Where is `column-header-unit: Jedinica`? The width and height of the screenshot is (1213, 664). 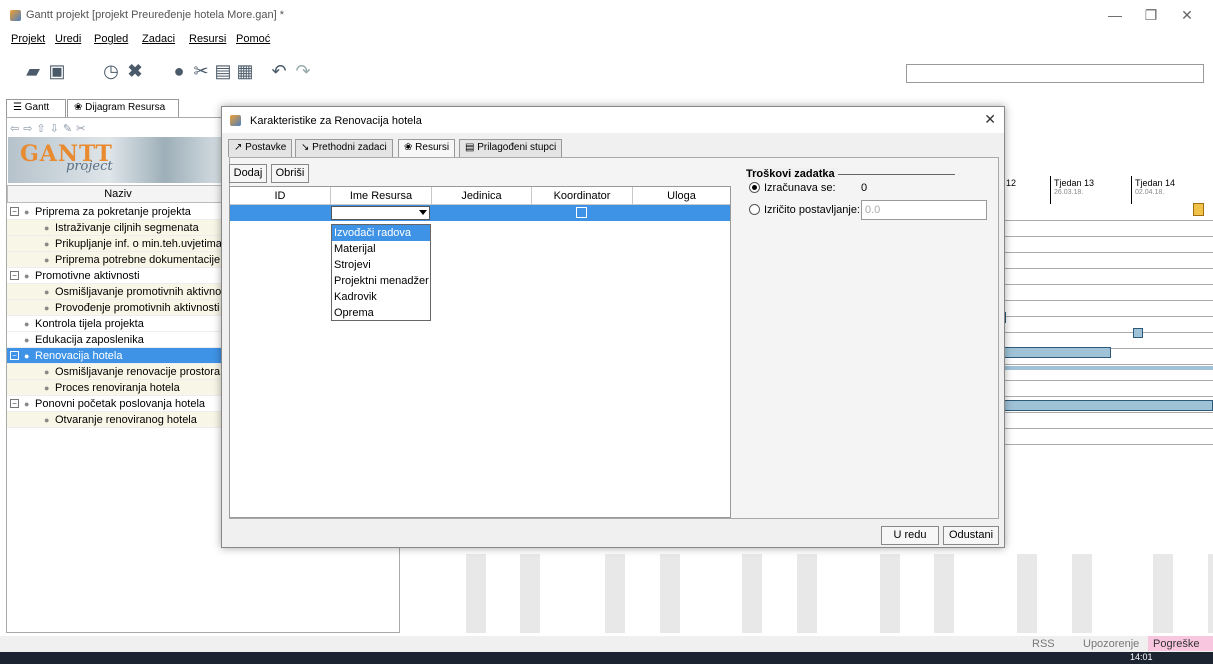 column-header-unit: Jedinica is located at coordinates (482, 196).